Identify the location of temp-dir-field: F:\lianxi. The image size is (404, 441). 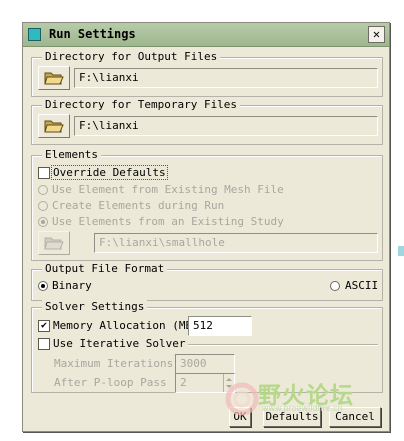
(226, 126).